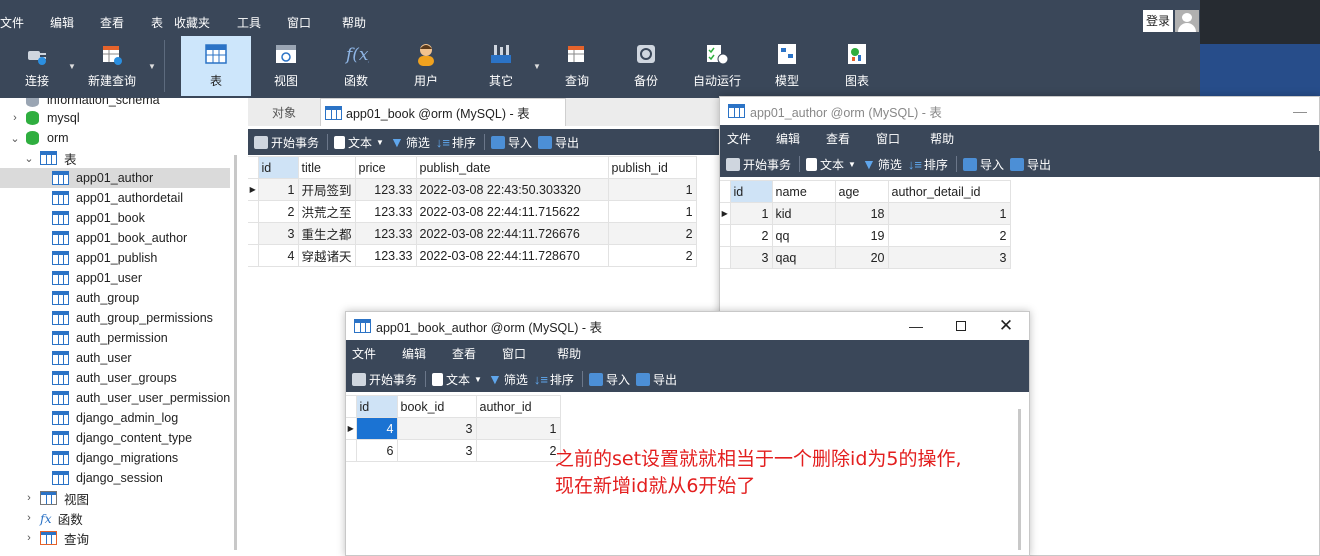  Describe the element at coordinates (376, 428) in the screenshot. I see `selected-cell: 4` at that location.